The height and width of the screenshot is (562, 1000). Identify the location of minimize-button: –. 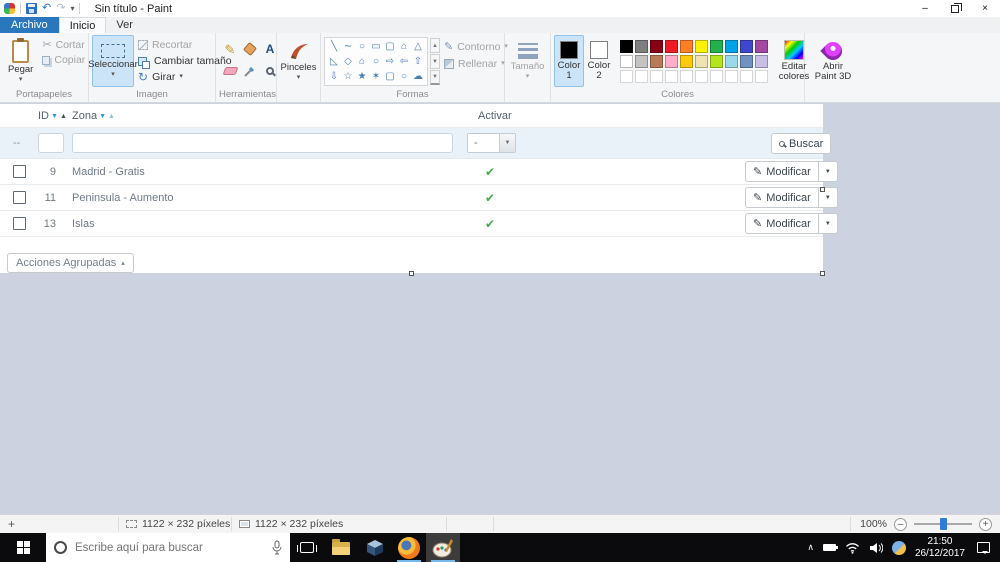
(925, 8).